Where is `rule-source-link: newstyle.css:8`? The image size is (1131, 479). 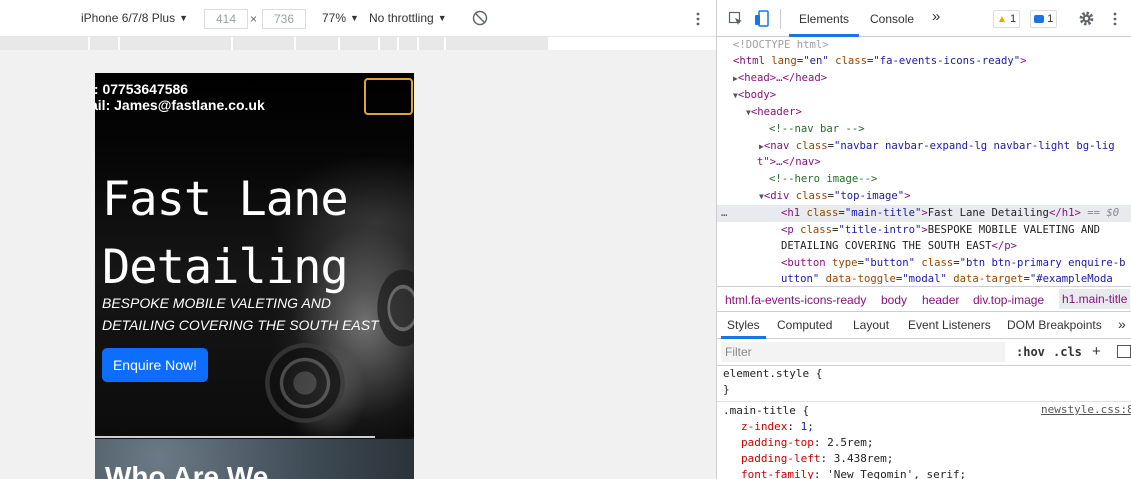 rule-source-link: newstyle.css:8 is located at coordinates (1086, 410).